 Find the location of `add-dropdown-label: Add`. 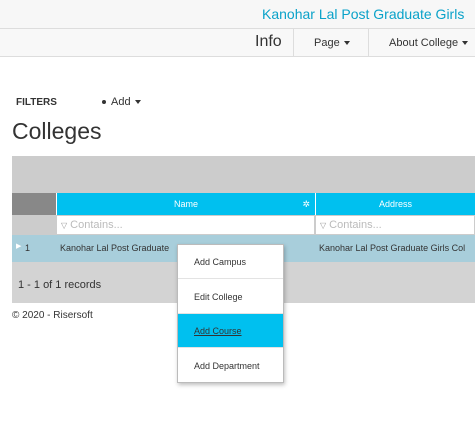

add-dropdown-label: Add is located at coordinates (121, 102).